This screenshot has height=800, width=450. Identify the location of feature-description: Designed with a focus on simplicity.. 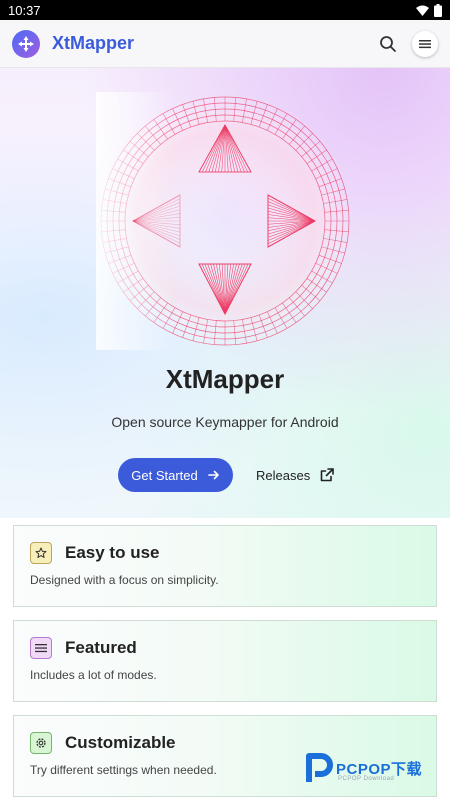
(124, 580).